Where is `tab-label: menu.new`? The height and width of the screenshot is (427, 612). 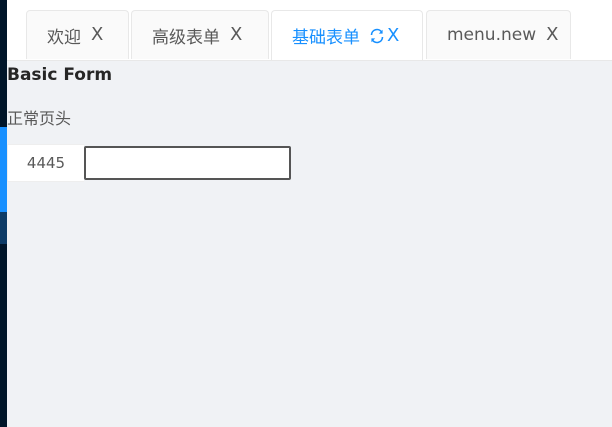
tab-label: menu.new is located at coordinates (492, 35).